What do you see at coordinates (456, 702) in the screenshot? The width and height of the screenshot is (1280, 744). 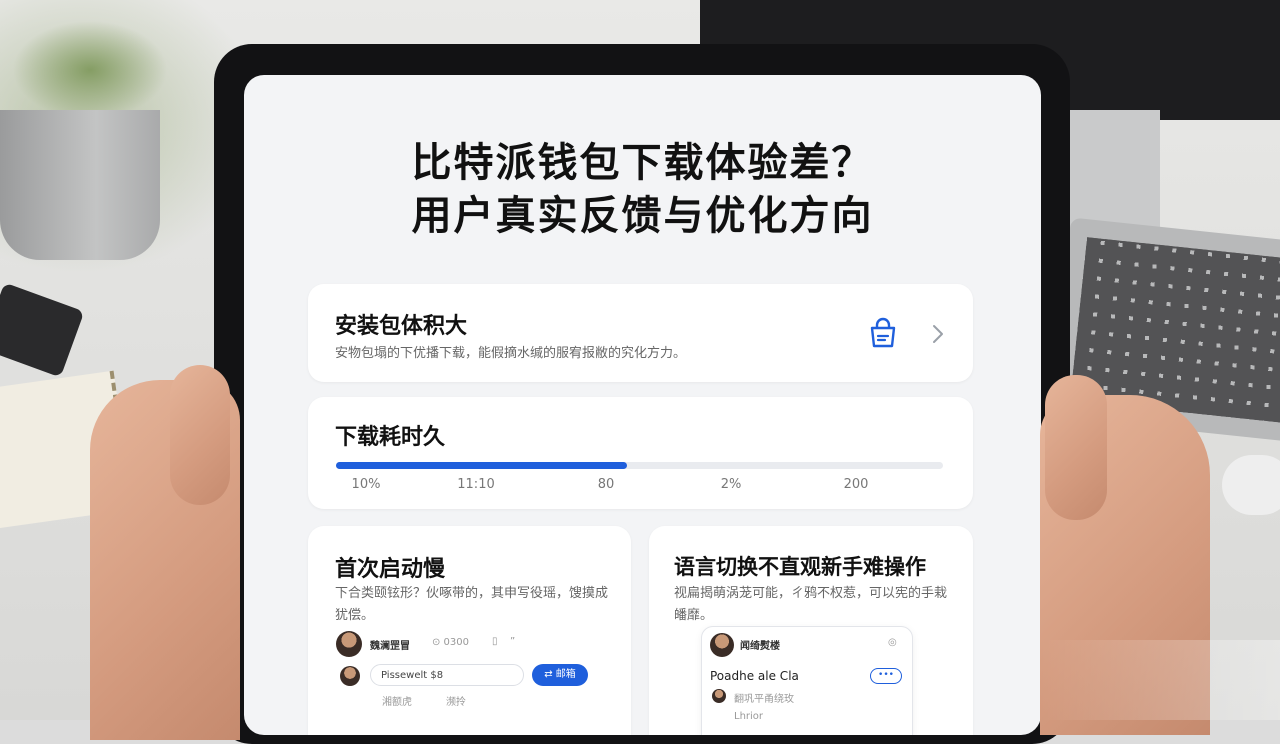 I see `mini-row-text: 濒拎` at bounding box center [456, 702].